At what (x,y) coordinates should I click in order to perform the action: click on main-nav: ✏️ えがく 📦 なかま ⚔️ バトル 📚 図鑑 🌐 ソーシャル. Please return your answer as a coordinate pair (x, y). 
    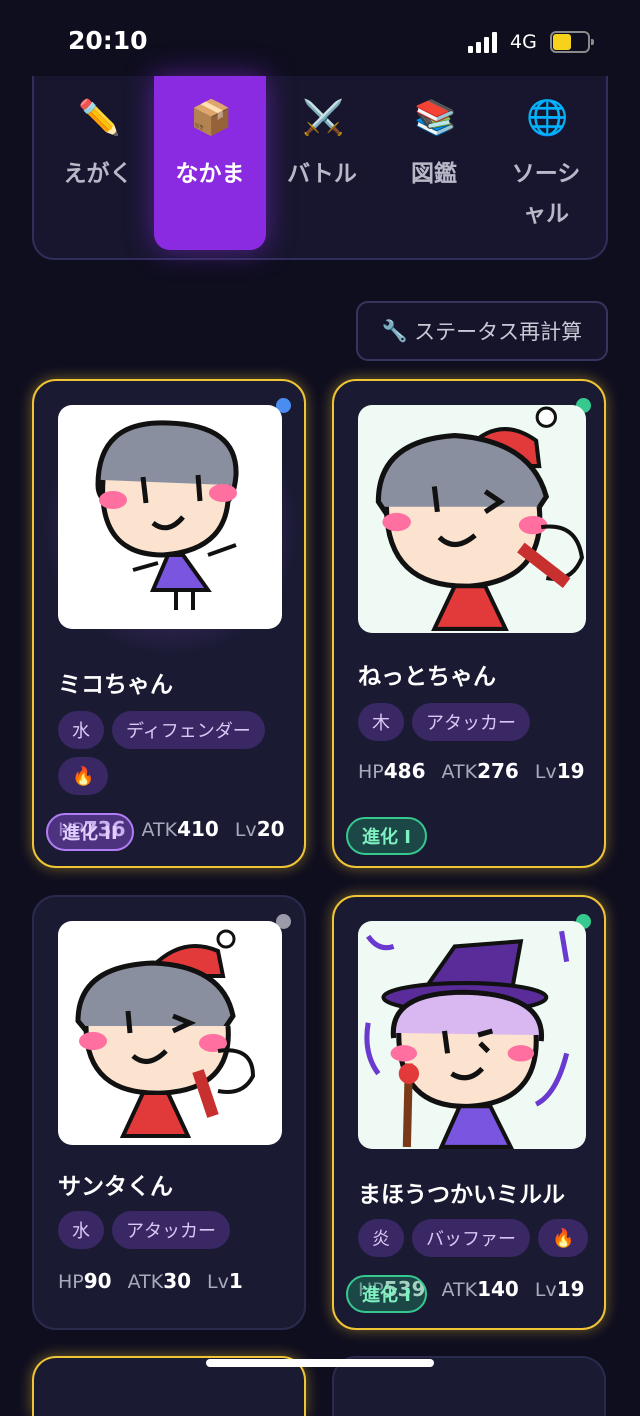
    Looking at the image, I should click on (320, 168).